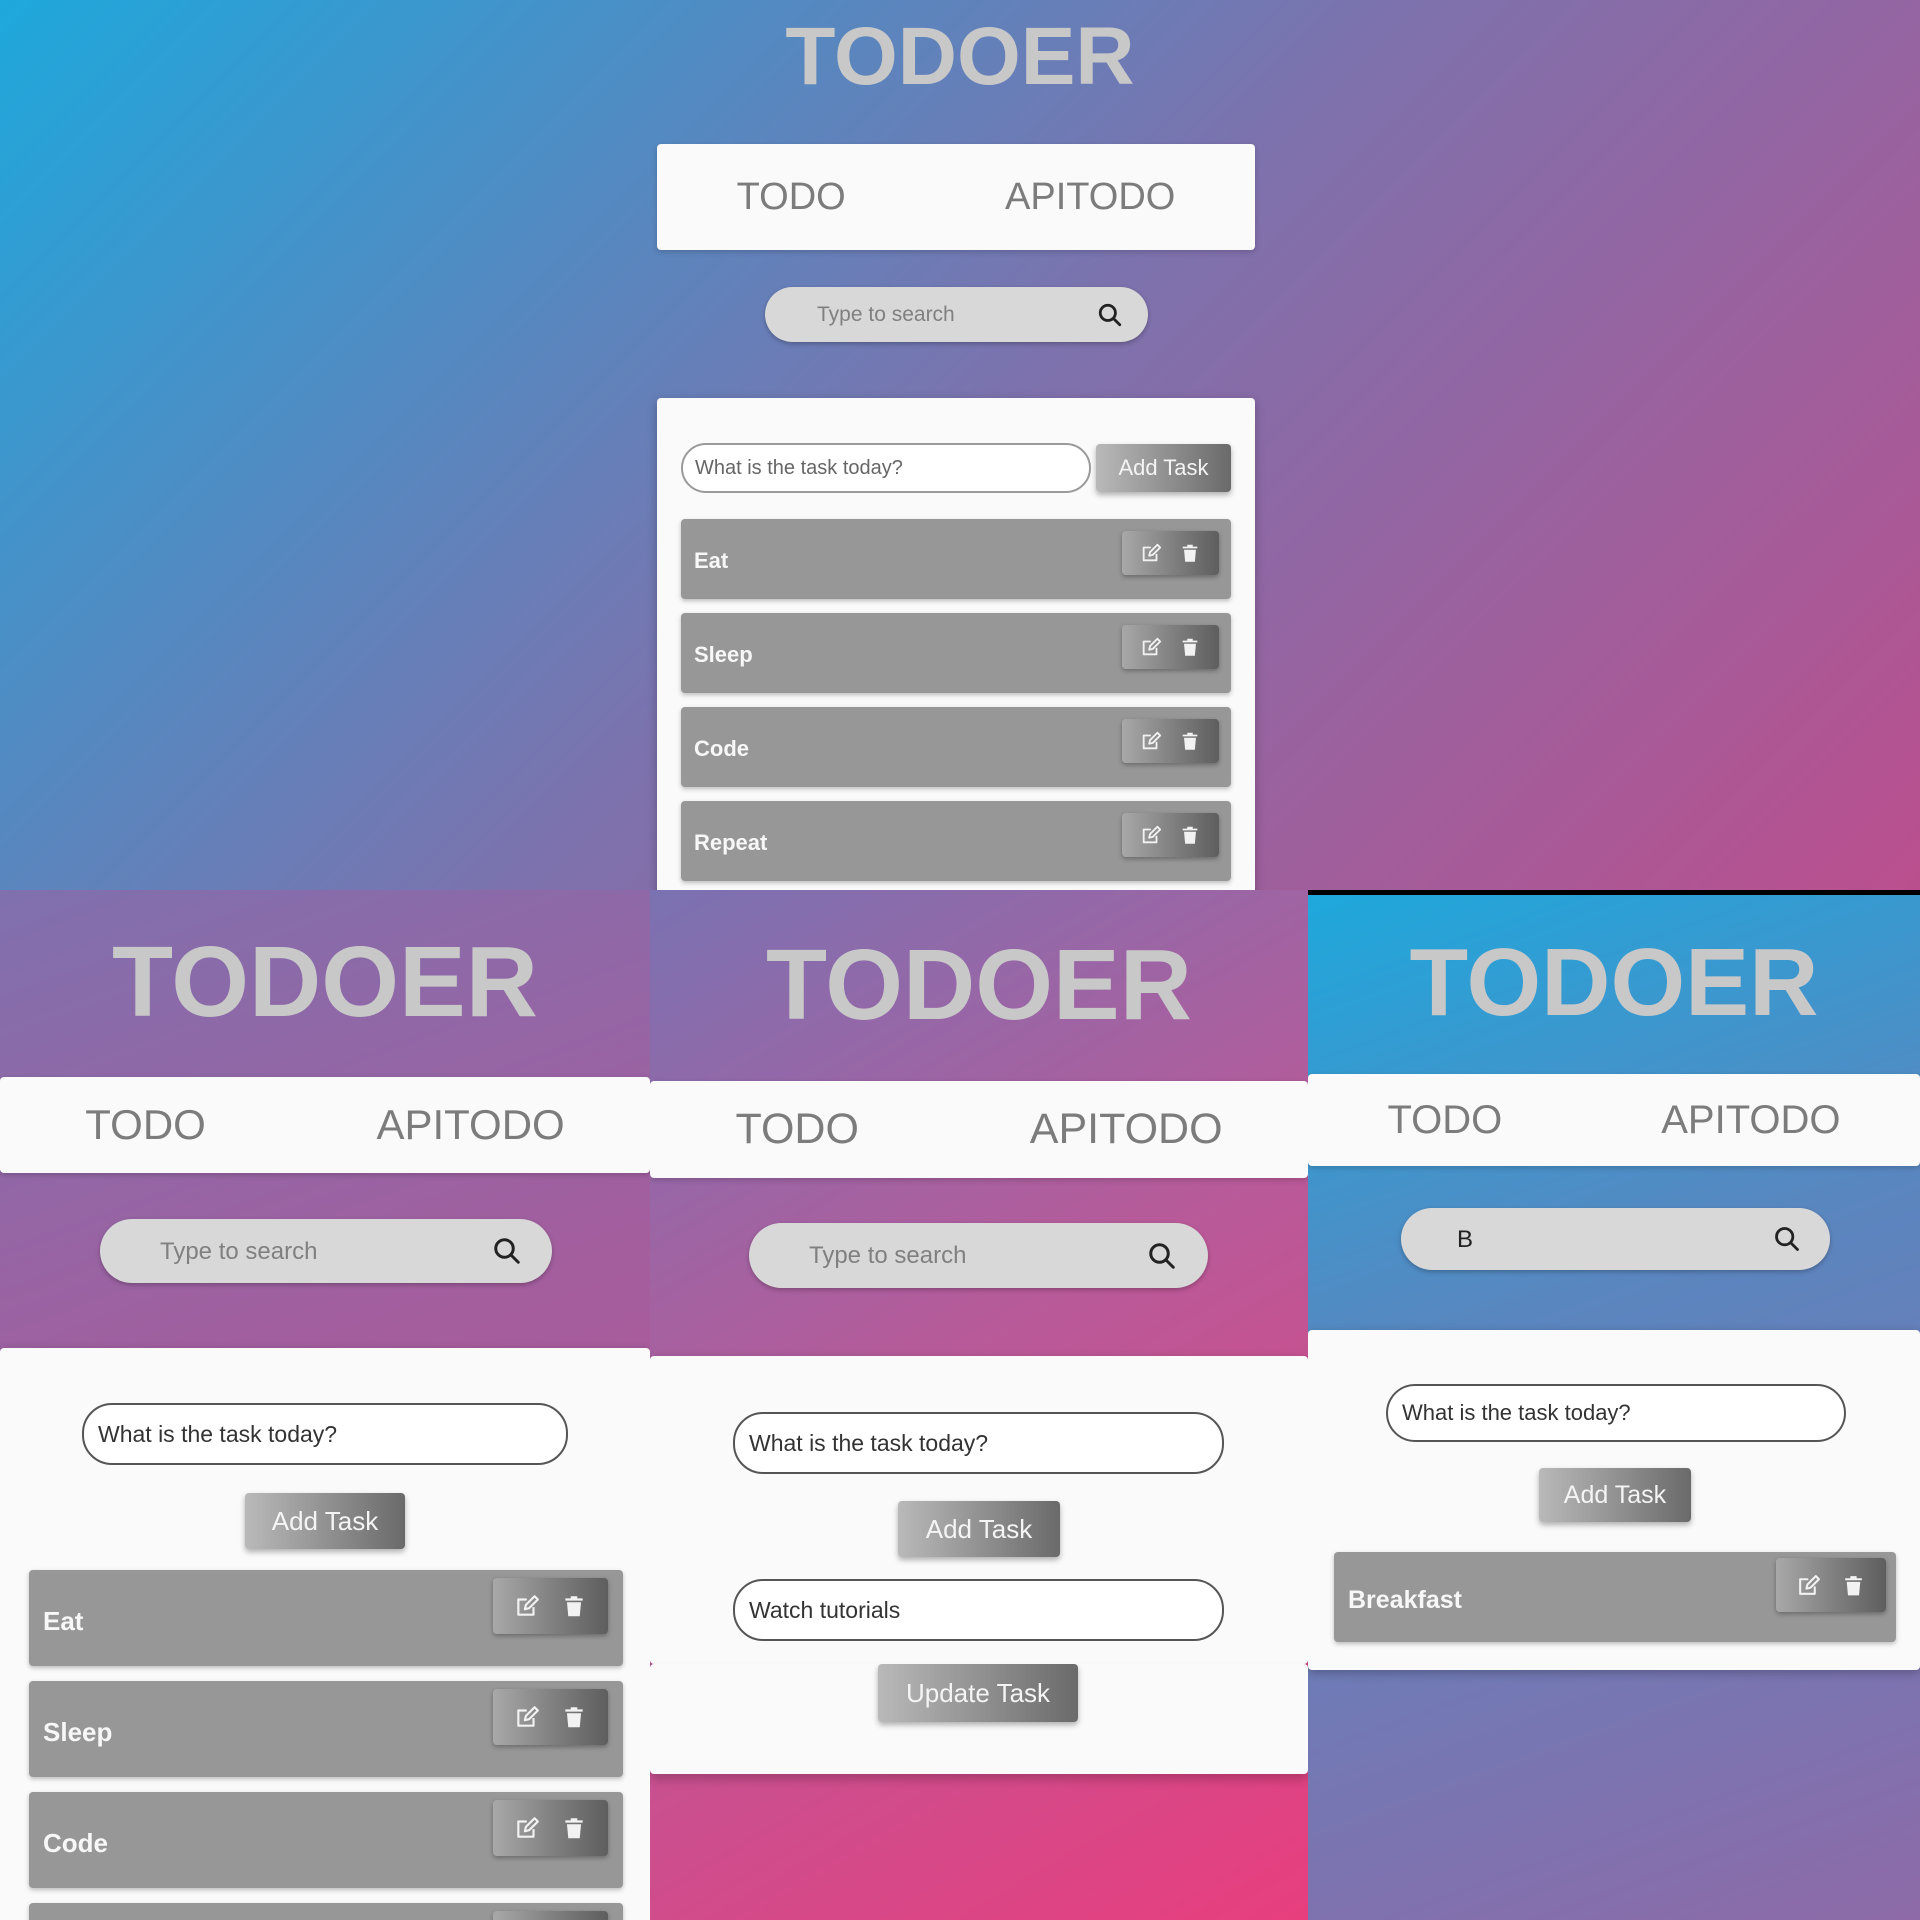 The image size is (1920, 1920). I want to click on task-label: Repeat, so click(731, 842).